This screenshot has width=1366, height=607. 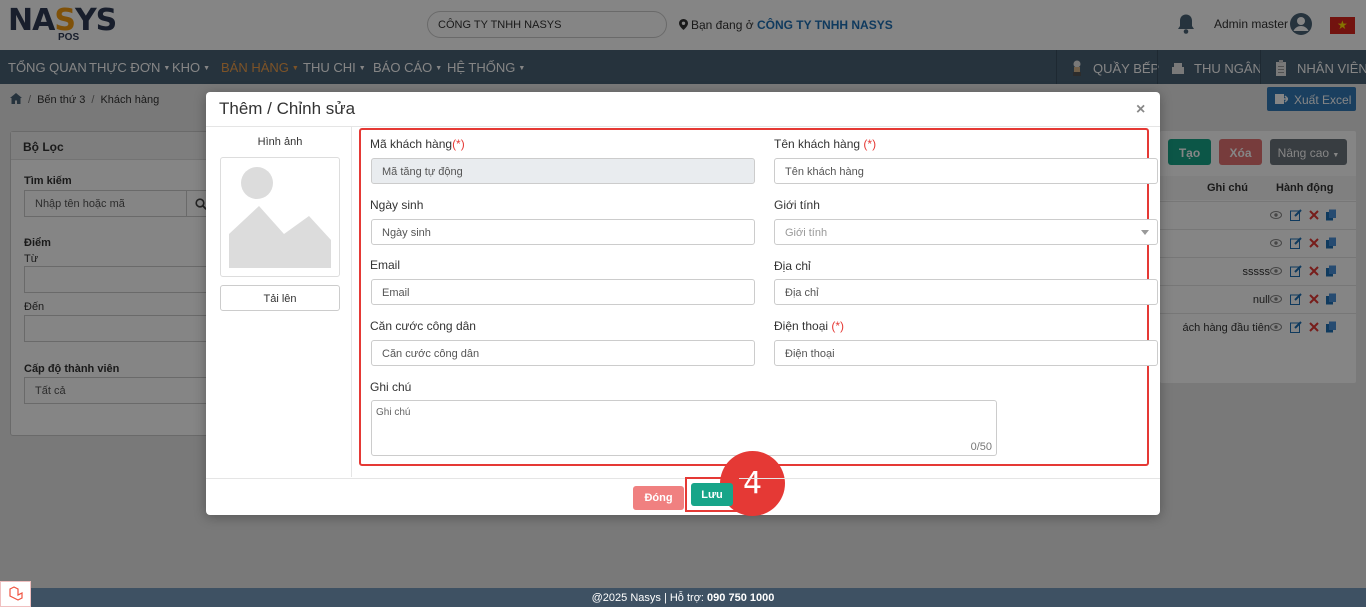 What do you see at coordinates (280, 142) in the screenshot?
I see `image-label: Hình ảnh` at bounding box center [280, 142].